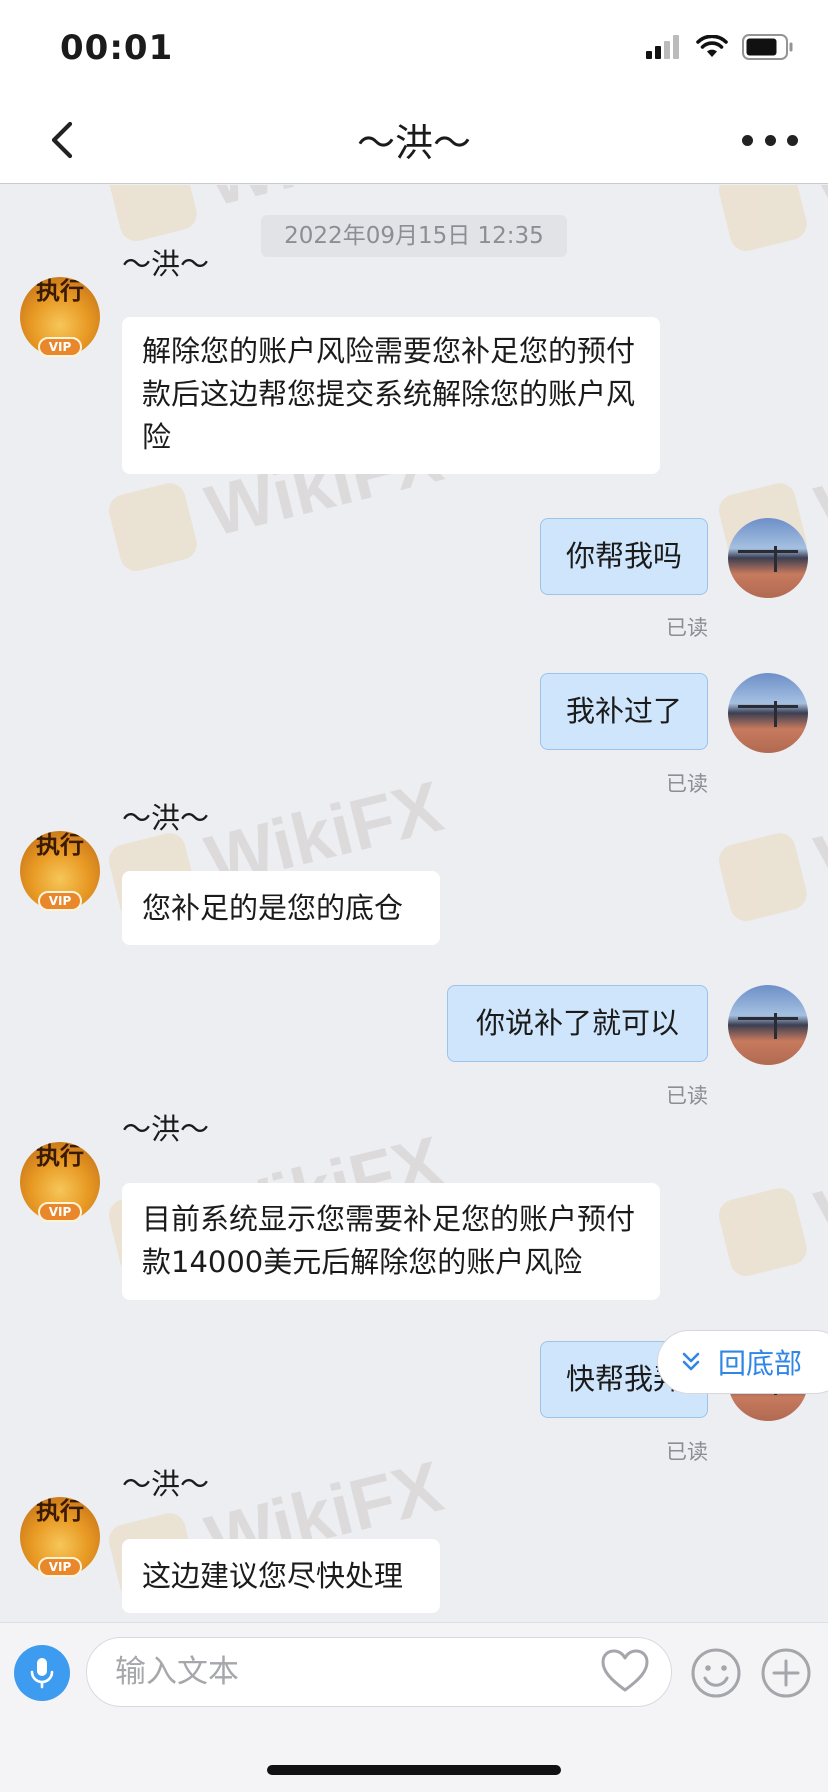 This screenshot has height=1792, width=828. I want to click on date-separator: 2022年09月15日 12:35, so click(414, 236).